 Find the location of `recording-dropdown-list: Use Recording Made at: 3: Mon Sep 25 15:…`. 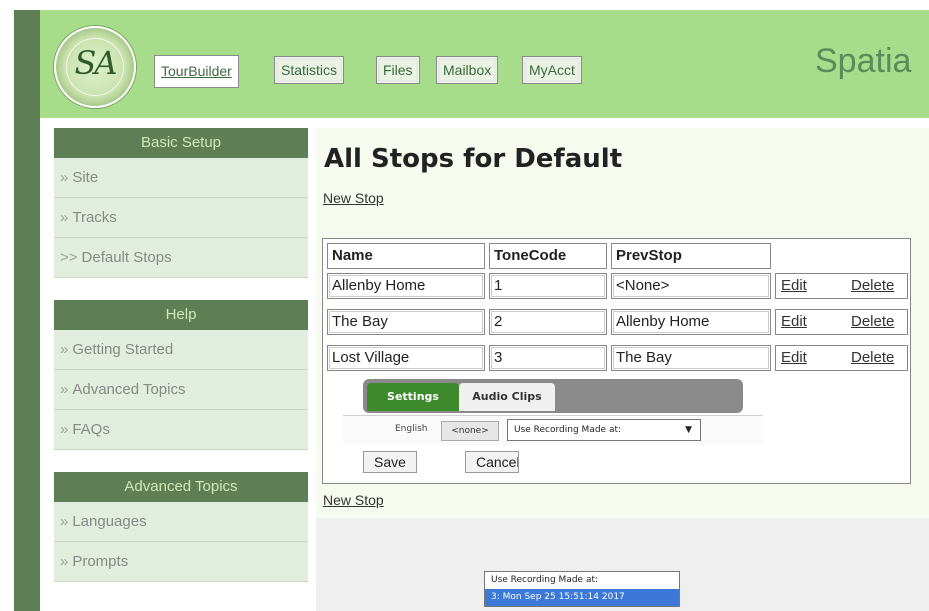

recording-dropdown-list: Use Recording Made at: 3: Mon Sep 25 15:… is located at coordinates (582, 589).